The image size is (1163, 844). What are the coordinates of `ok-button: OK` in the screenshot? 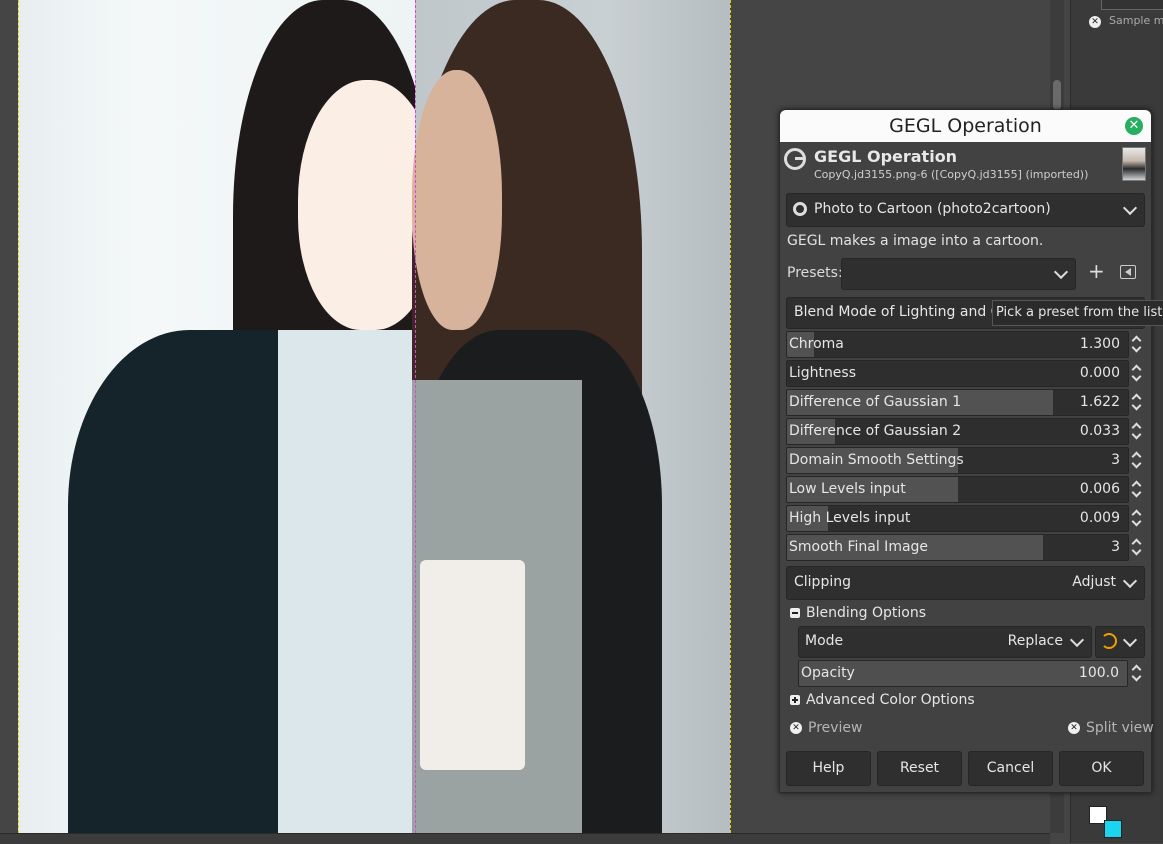 It's located at (1101, 768).